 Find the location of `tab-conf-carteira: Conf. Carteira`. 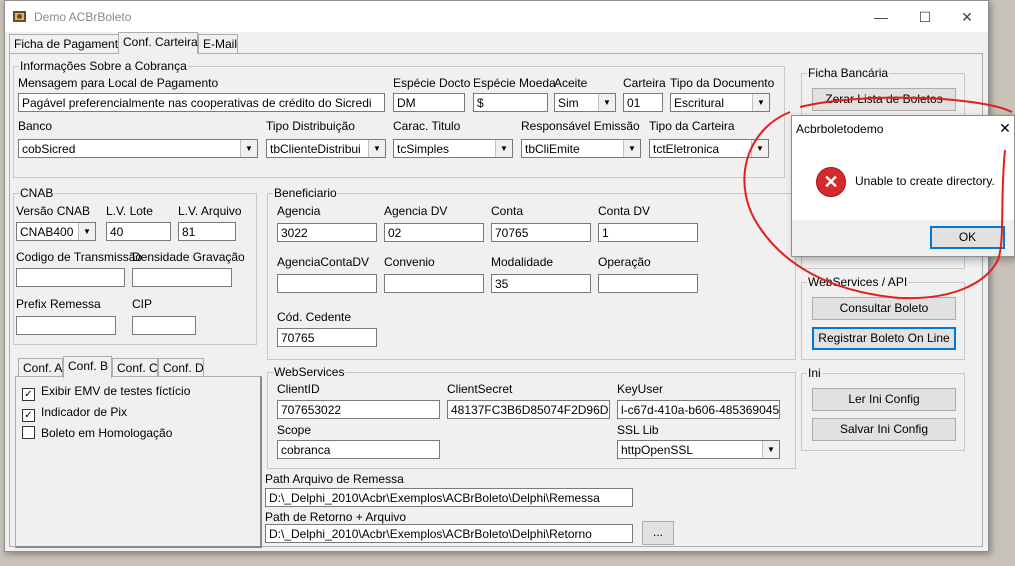

tab-conf-carteira: Conf. Carteira is located at coordinates (158, 43).